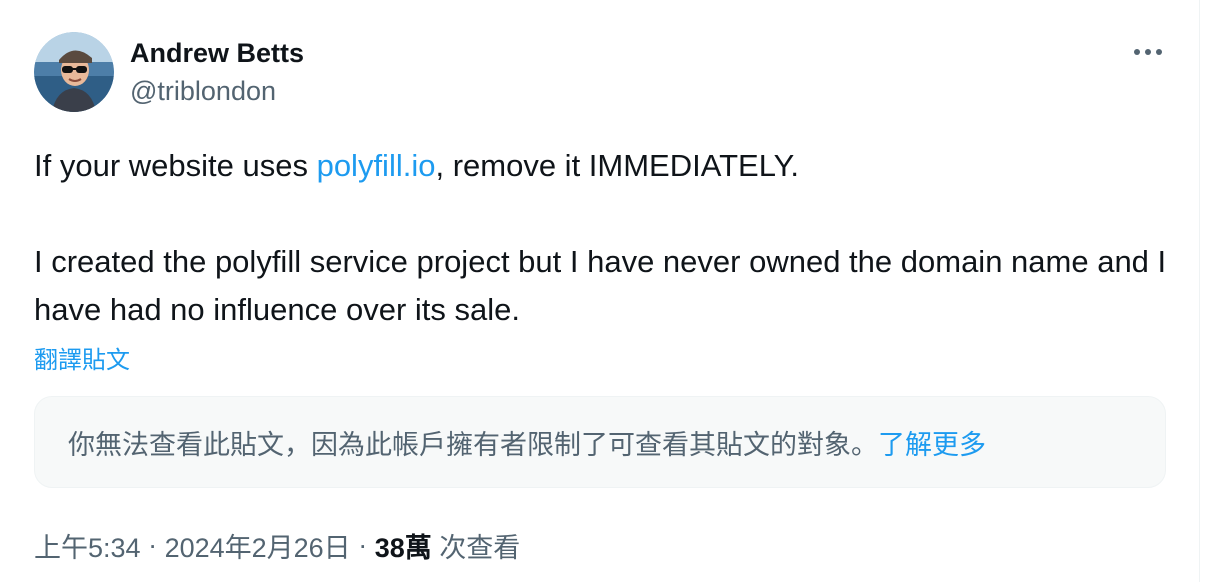 Image resolution: width=1224 pixels, height=582 pixels. Describe the element at coordinates (932, 442) in the screenshot. I see `learn-more-link: 了解更多` at that location.